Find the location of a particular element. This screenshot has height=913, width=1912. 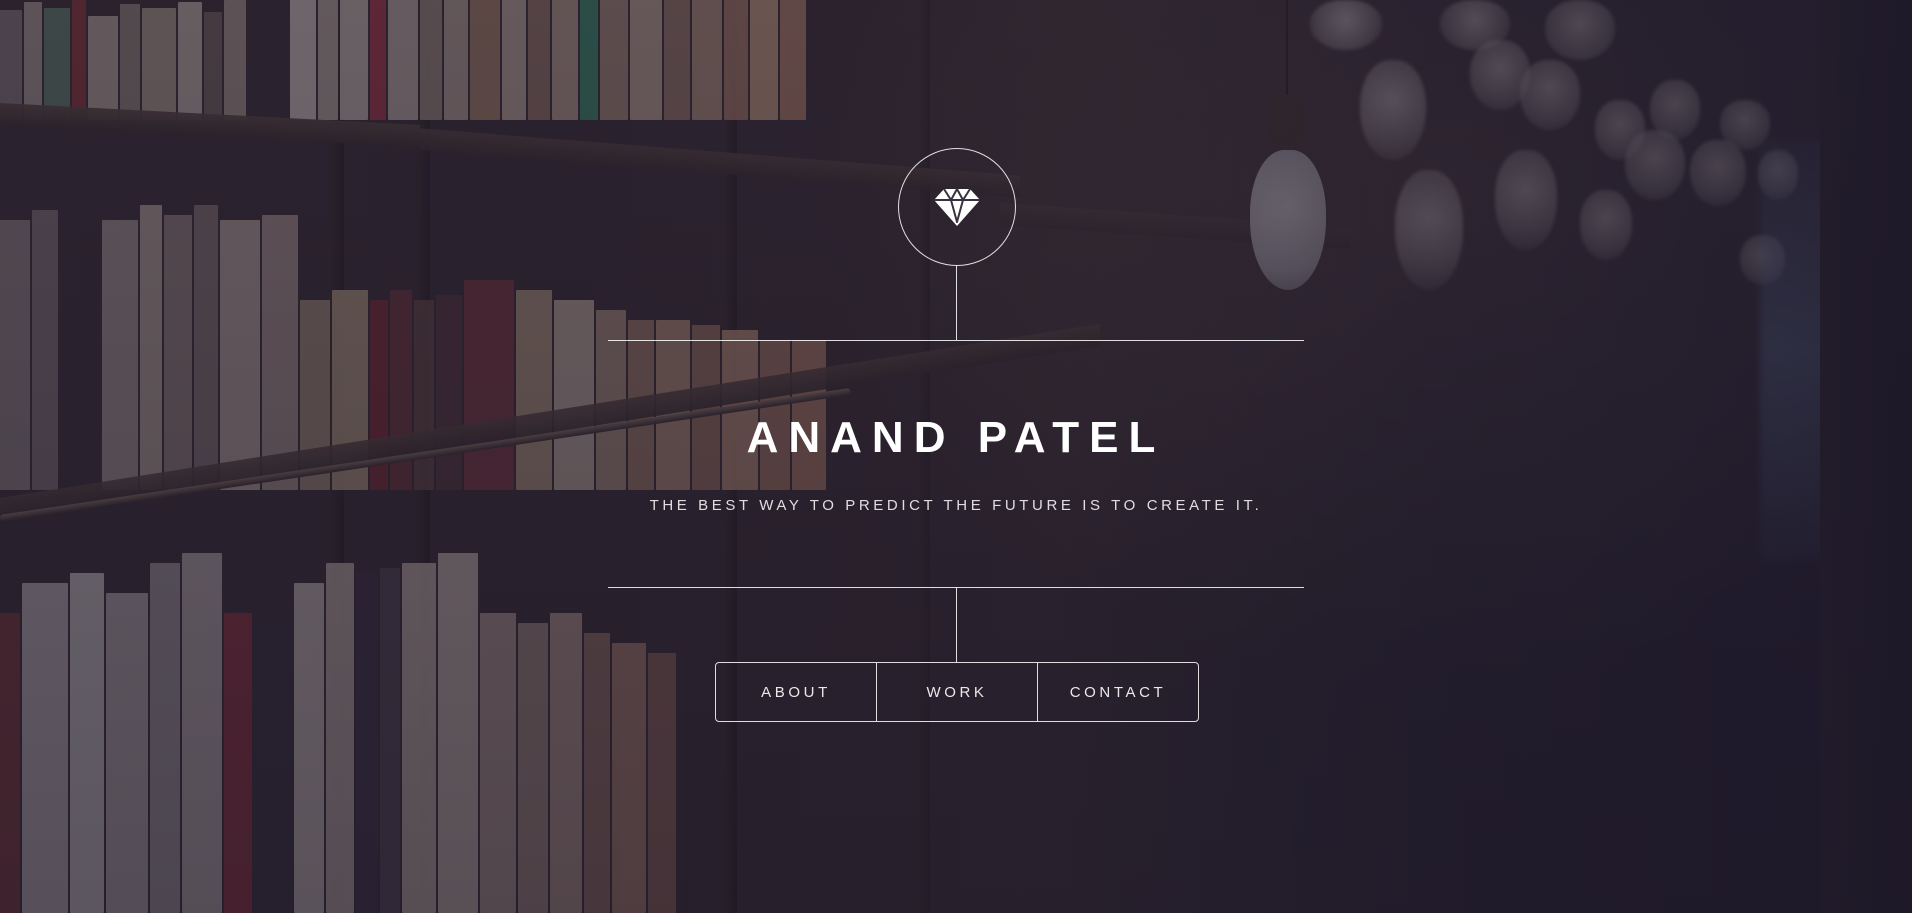

divider-top is located at coordinates (956, 340).